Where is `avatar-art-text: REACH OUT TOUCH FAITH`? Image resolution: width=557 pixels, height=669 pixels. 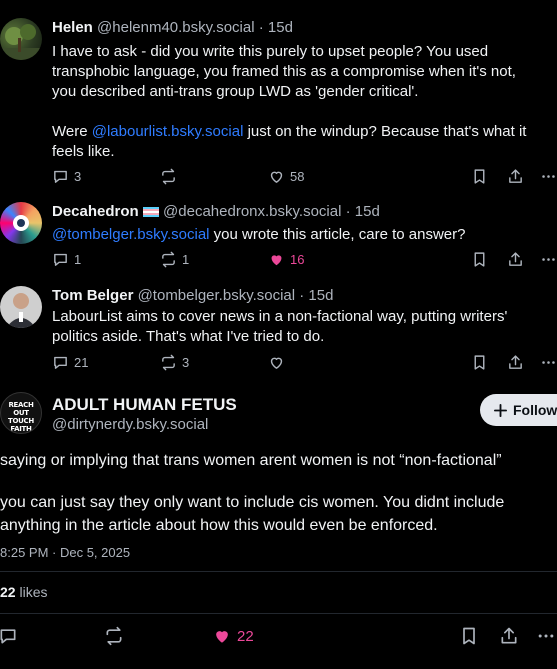 avatar-art-text: REACH OUT TOUCH FAITH is located at coordinates (21, 417).